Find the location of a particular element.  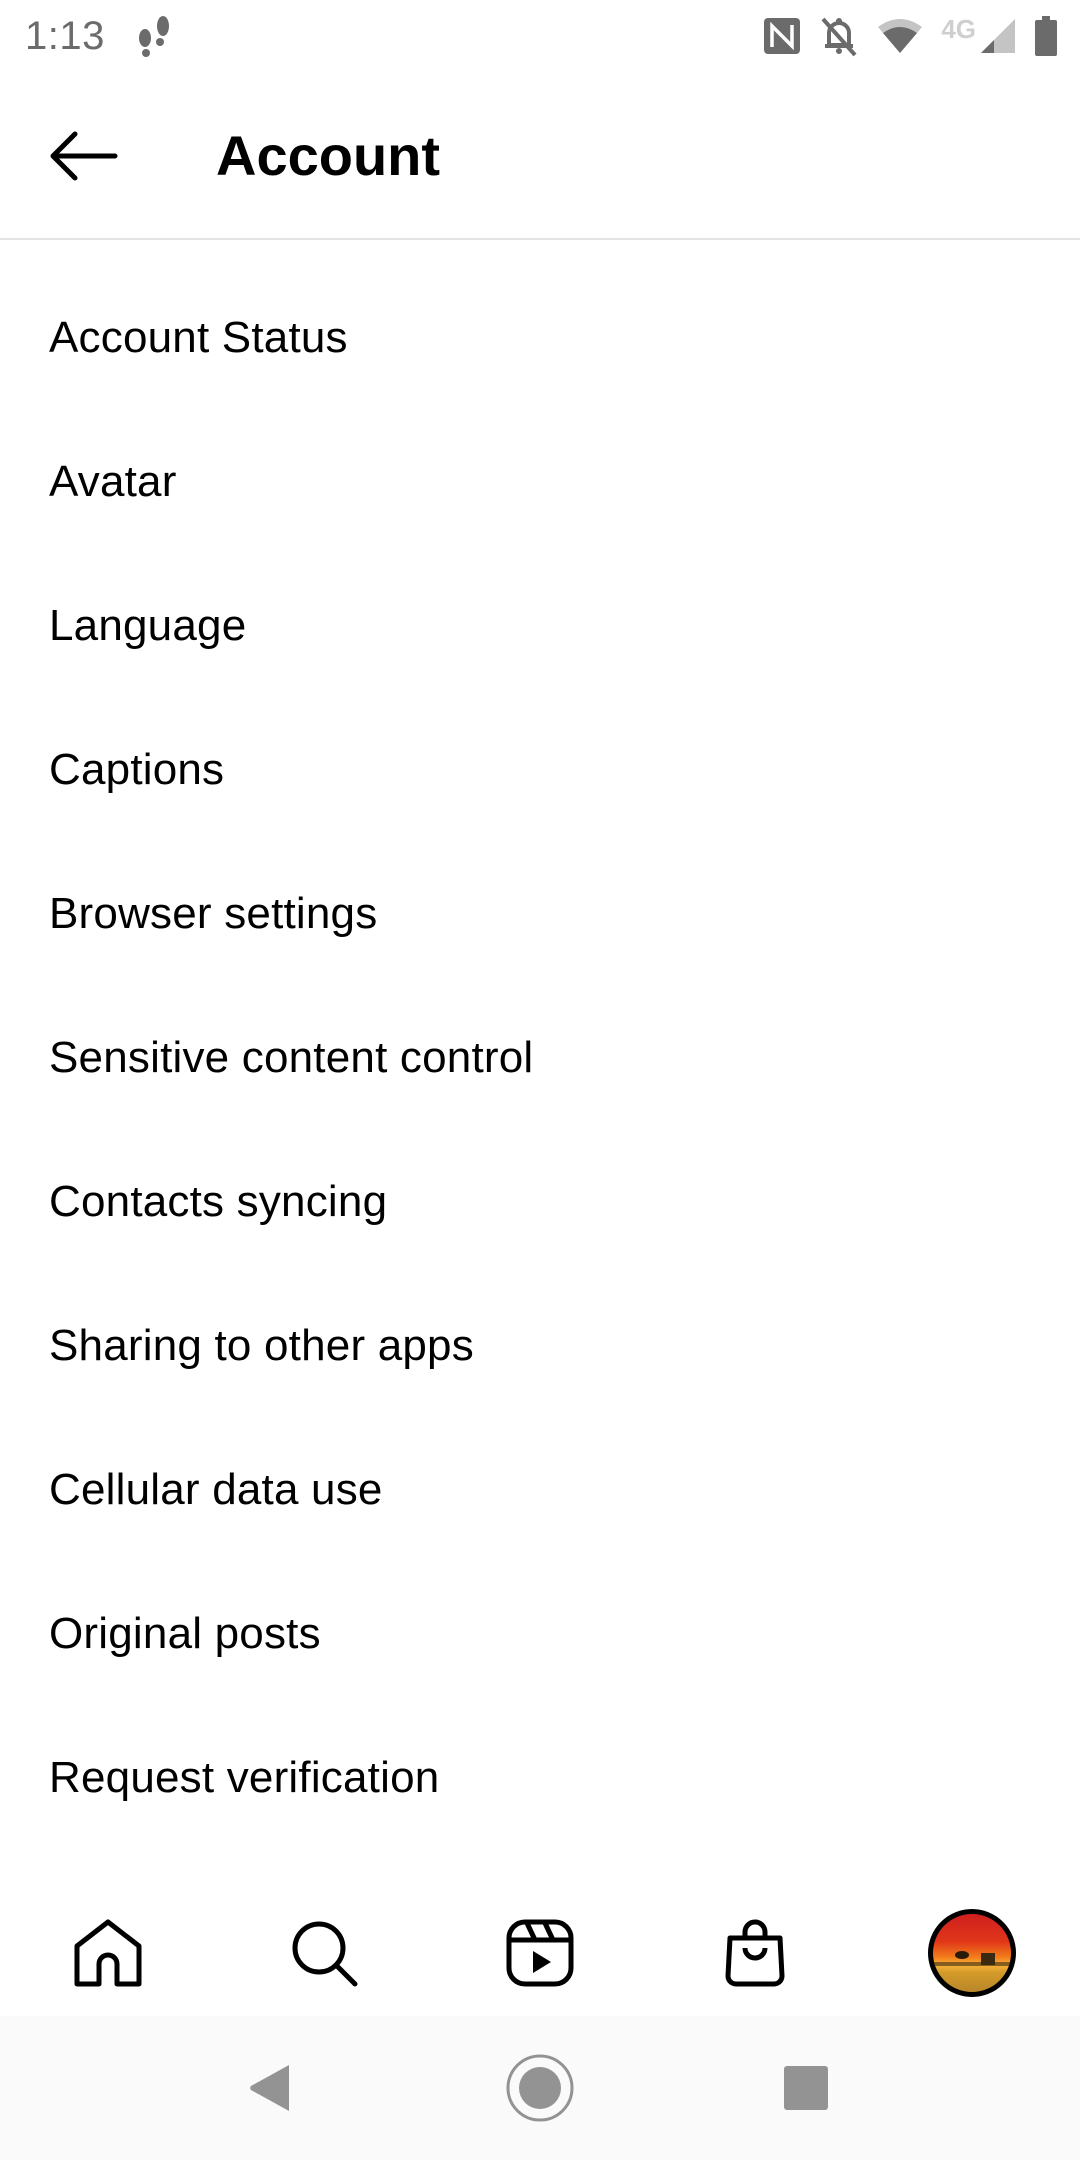

network-type-label: 4G is located at coordinates (958, 28).